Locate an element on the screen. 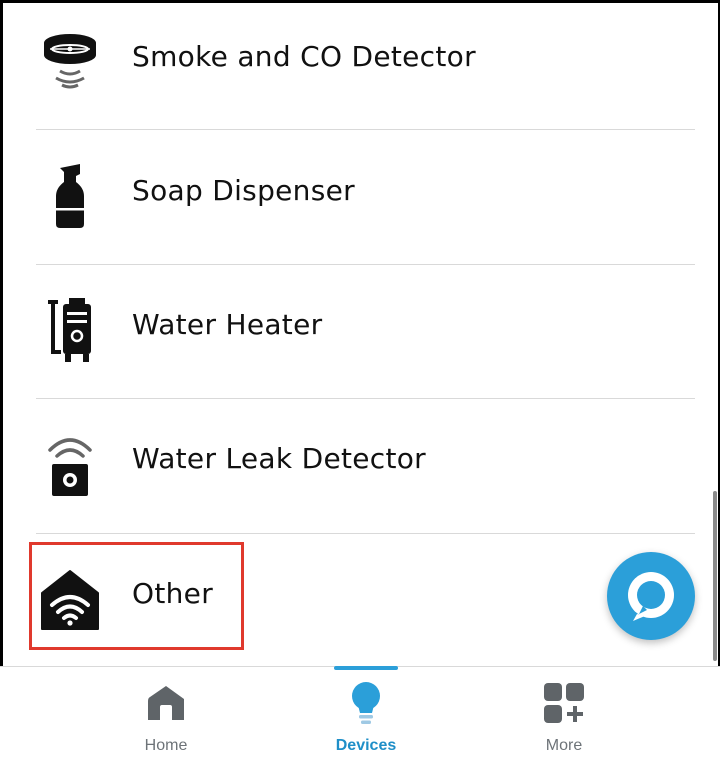 Image resolution: width=720 pixels, height=768 pixels. tab-devices: Devices is located at coordinates (366, 717).